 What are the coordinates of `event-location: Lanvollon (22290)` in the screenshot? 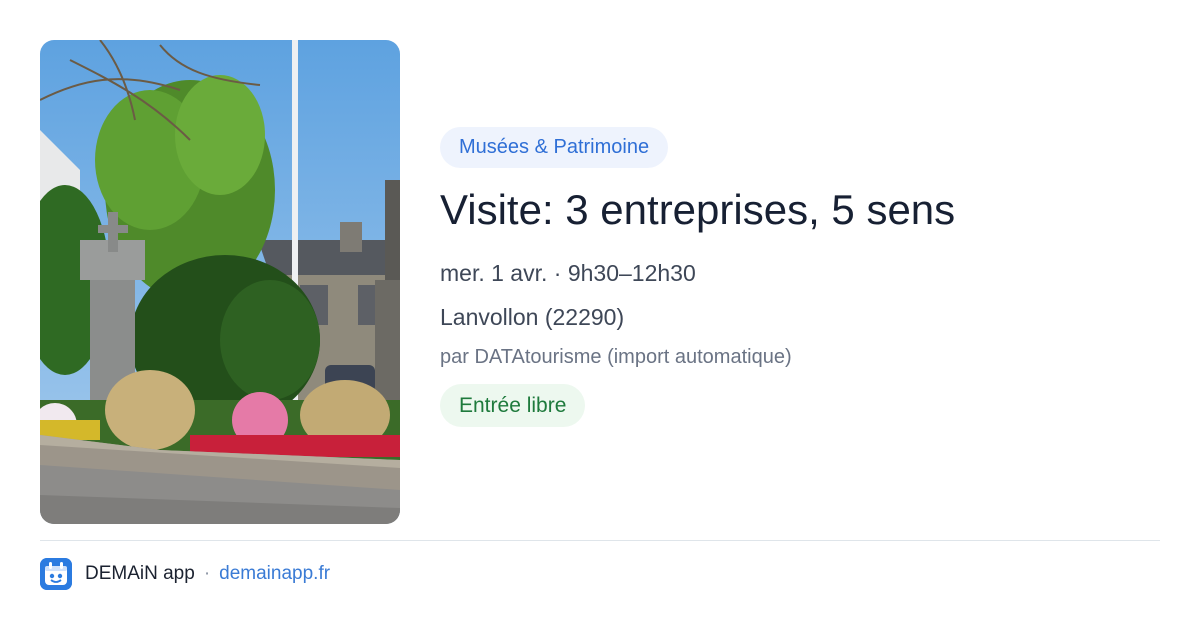 It's located at (532, 317).